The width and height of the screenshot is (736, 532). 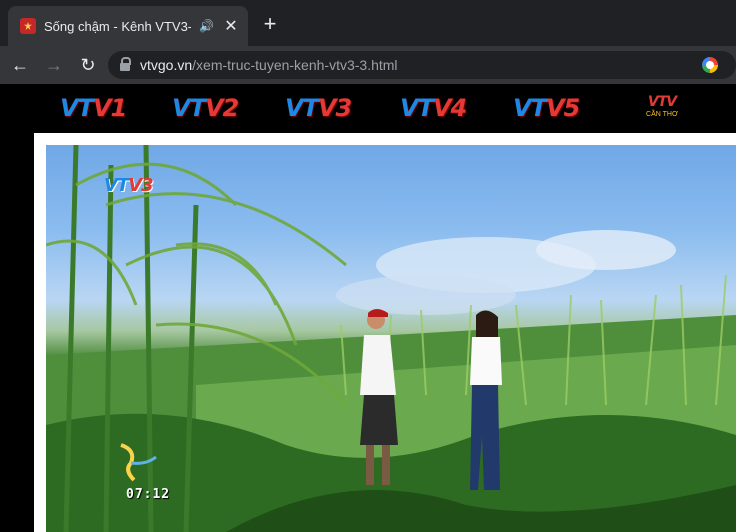 What do you see at coordinates (129, 185) in the screenshot?
I see `vtv3-watermark-logo: VTV3` at bounding box center [129, 185].